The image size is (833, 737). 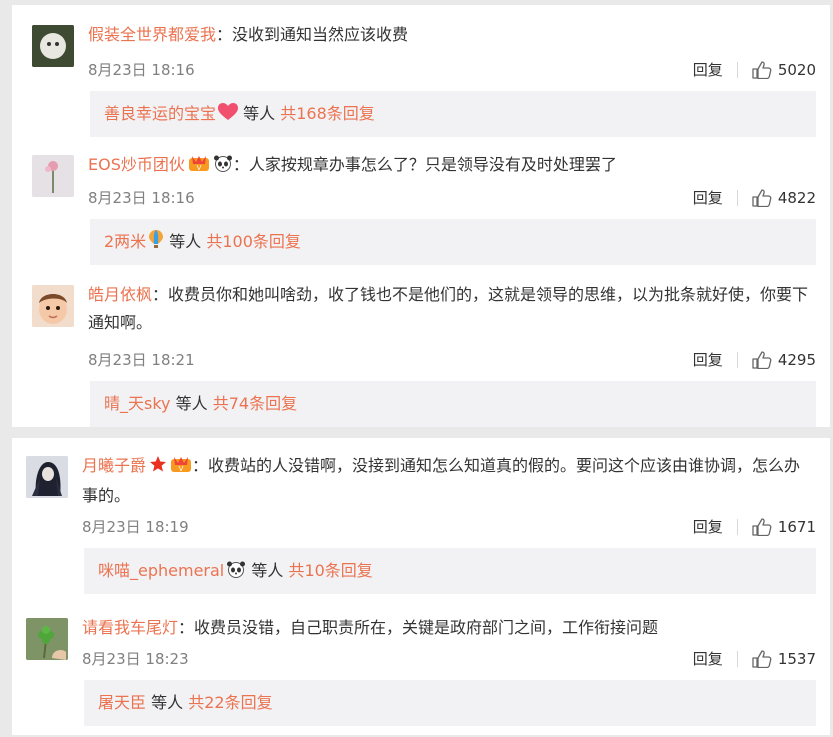 I want to click on like-button: 1537, so click(x=784, y=659).